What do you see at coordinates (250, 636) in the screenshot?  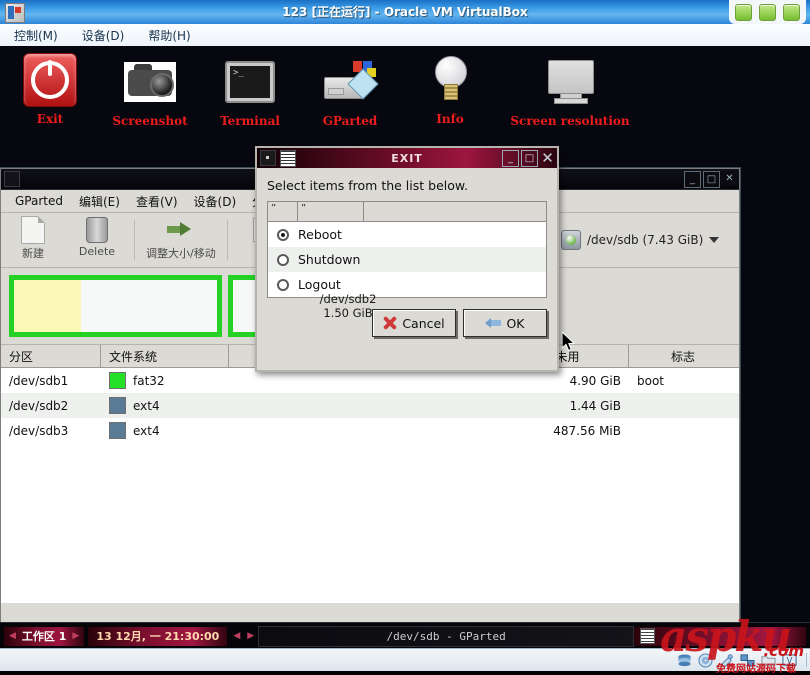 I see `task-next-icon: ▶` at bounding box center [250, 636].